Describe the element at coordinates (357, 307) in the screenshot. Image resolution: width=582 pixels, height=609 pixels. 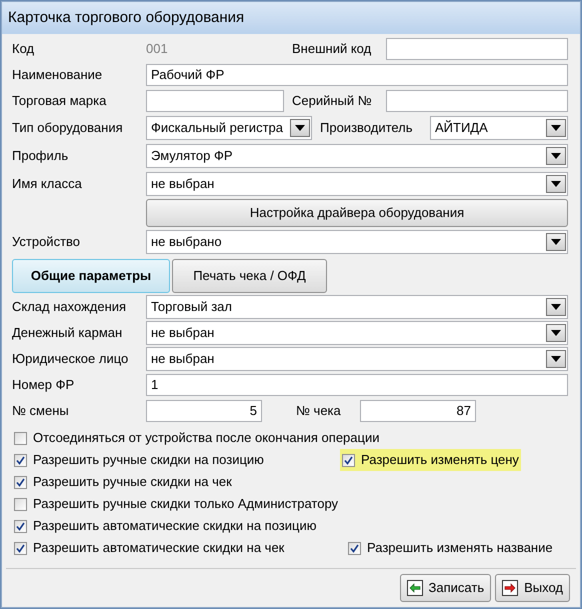
I see `dropdown-field: Торговый зал` at that location.